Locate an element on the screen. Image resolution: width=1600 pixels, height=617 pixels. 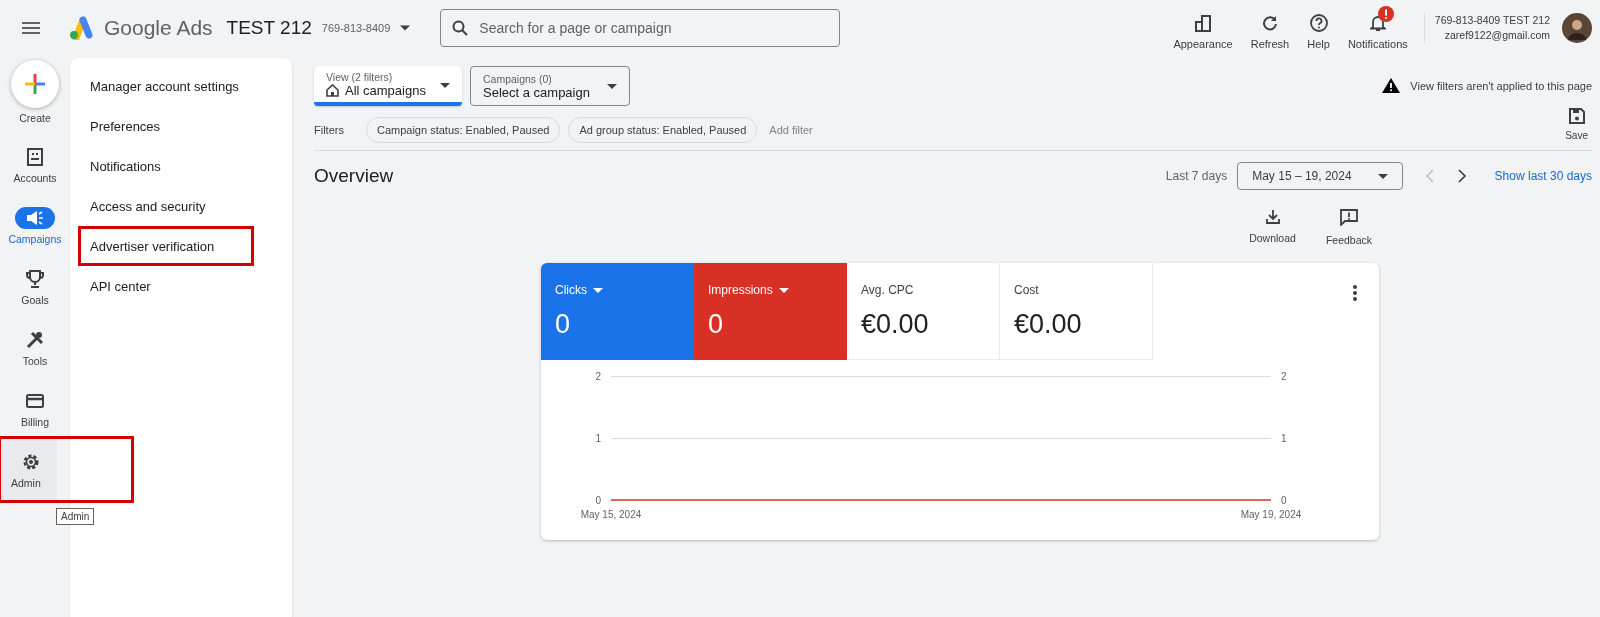
search-field: Search for a page or campaign is located at coordinates (640, 28).